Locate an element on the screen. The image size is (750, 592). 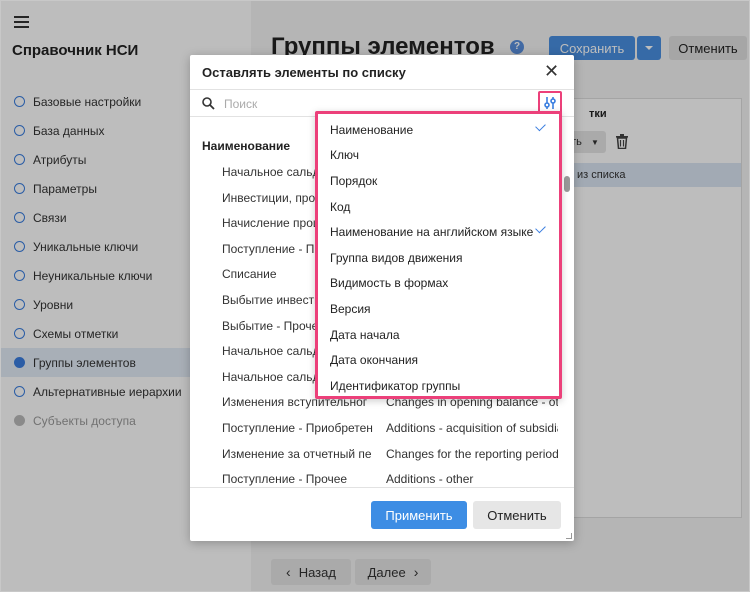
column-option-label: Ключ is located at coordinates (344, 155).